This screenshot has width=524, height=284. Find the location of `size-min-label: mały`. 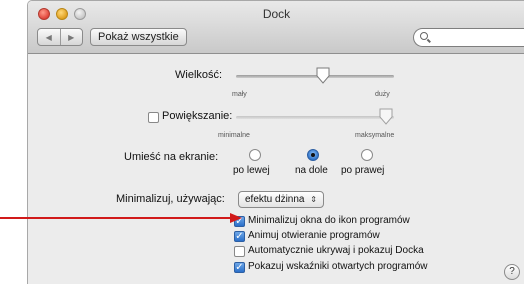

size-min-label: mały is located at coordinates (239, 94).